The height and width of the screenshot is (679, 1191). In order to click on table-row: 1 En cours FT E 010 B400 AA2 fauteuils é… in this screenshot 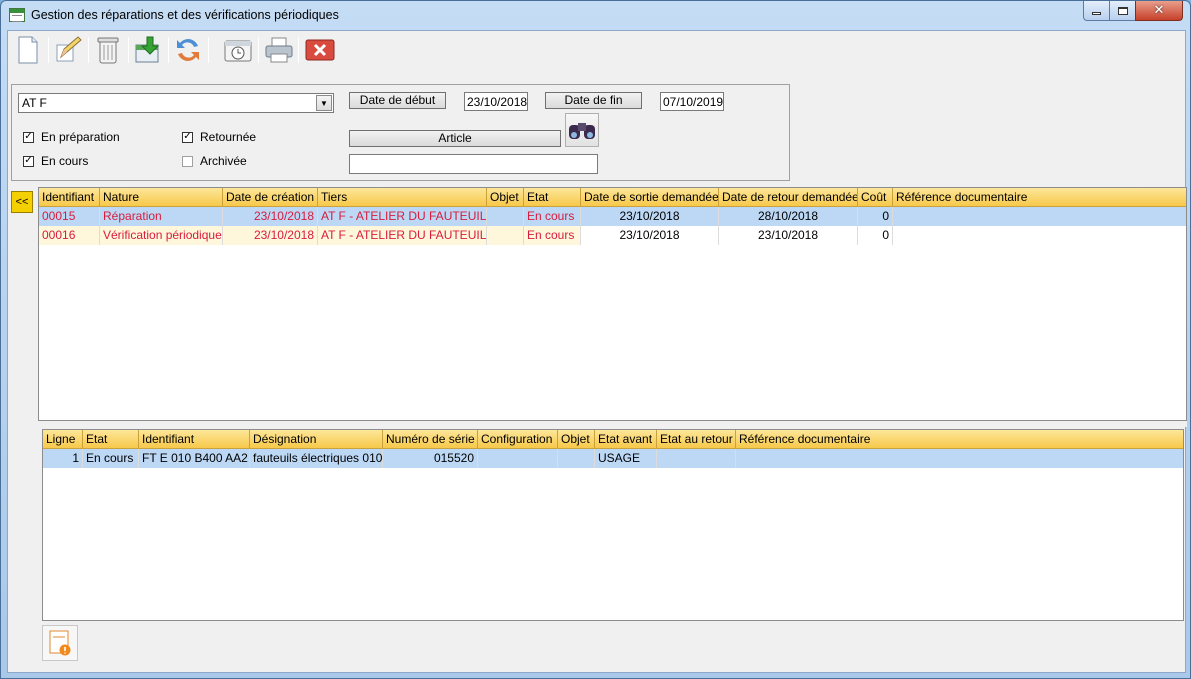, I will do `click(613, 458)`.